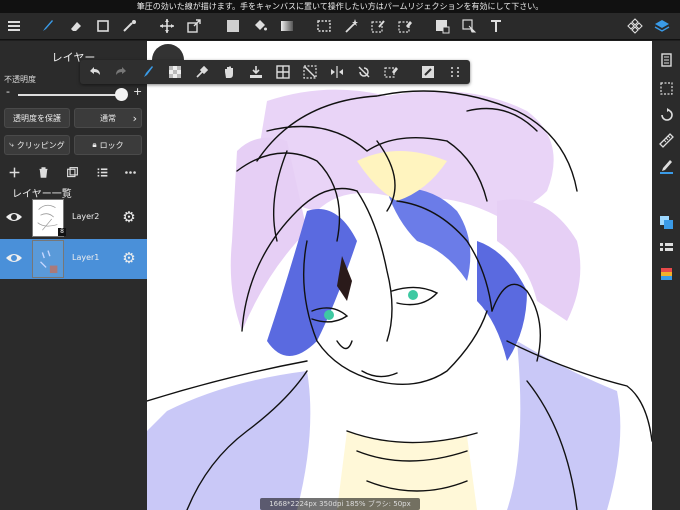 Image resolution: width=680 pixels, height=510 pixels. Describe the element at coordinates (121, 72) in the screenshot. I see `redo-icon` at that location.